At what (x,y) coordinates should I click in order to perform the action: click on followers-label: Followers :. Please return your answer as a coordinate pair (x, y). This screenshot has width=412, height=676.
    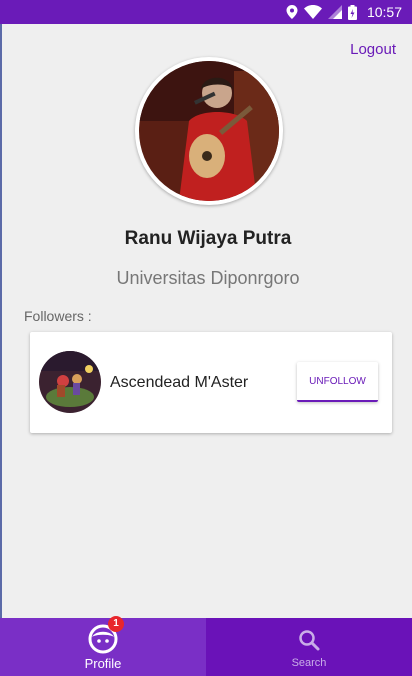
    Looking at the image, I should click on (58, 316).